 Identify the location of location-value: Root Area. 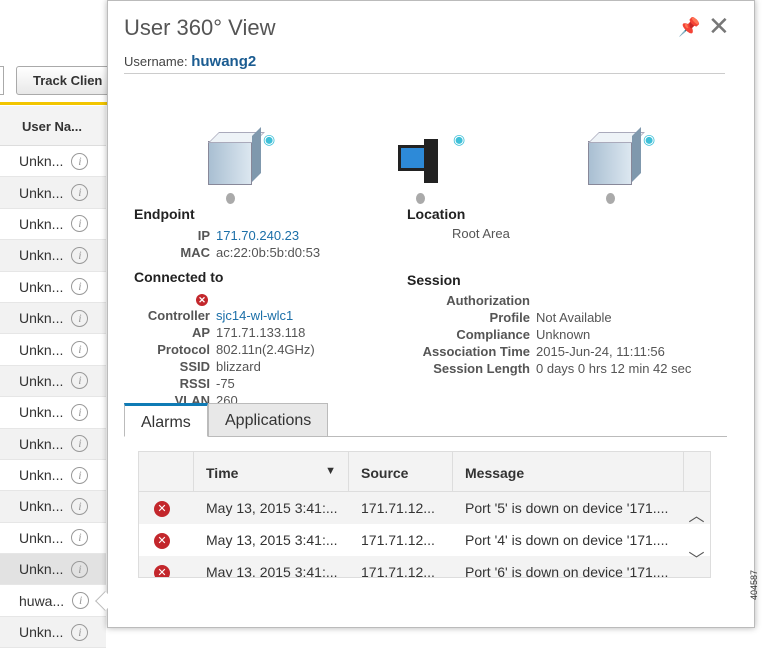
(481, 233).